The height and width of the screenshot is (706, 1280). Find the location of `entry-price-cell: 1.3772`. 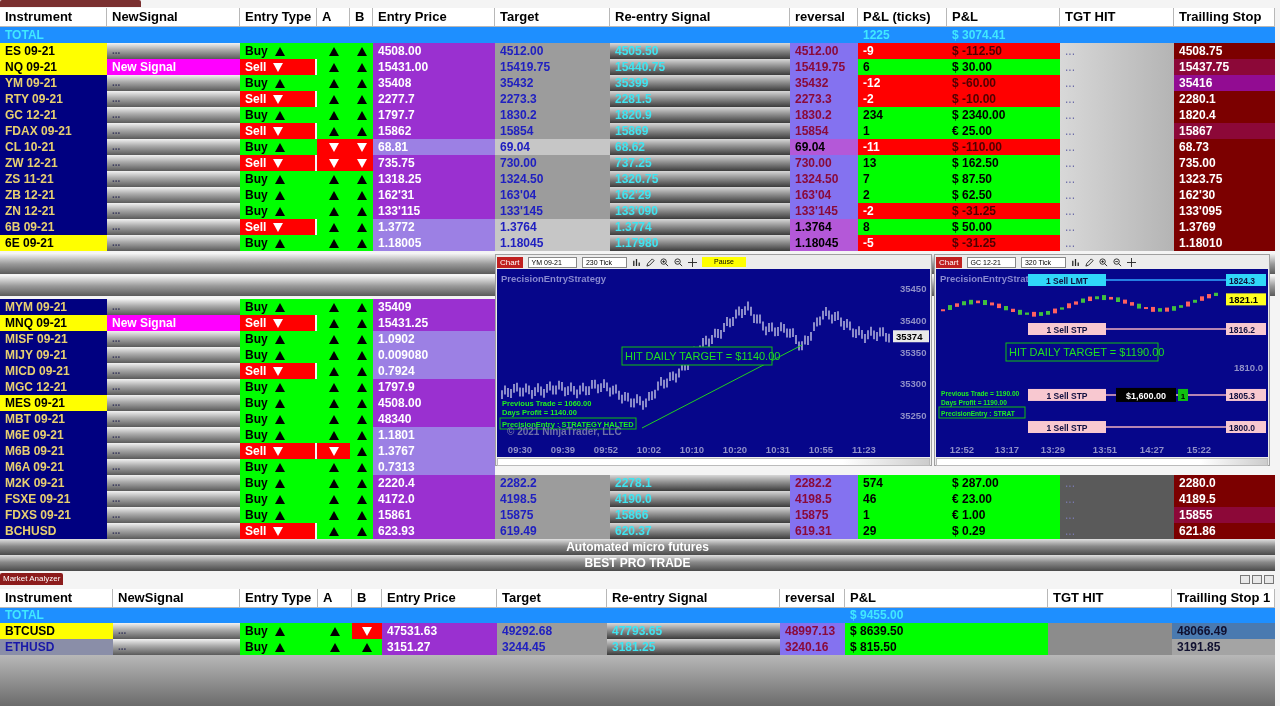

entry-price-cell: 1.3772 is located at coordinates (434, 227).